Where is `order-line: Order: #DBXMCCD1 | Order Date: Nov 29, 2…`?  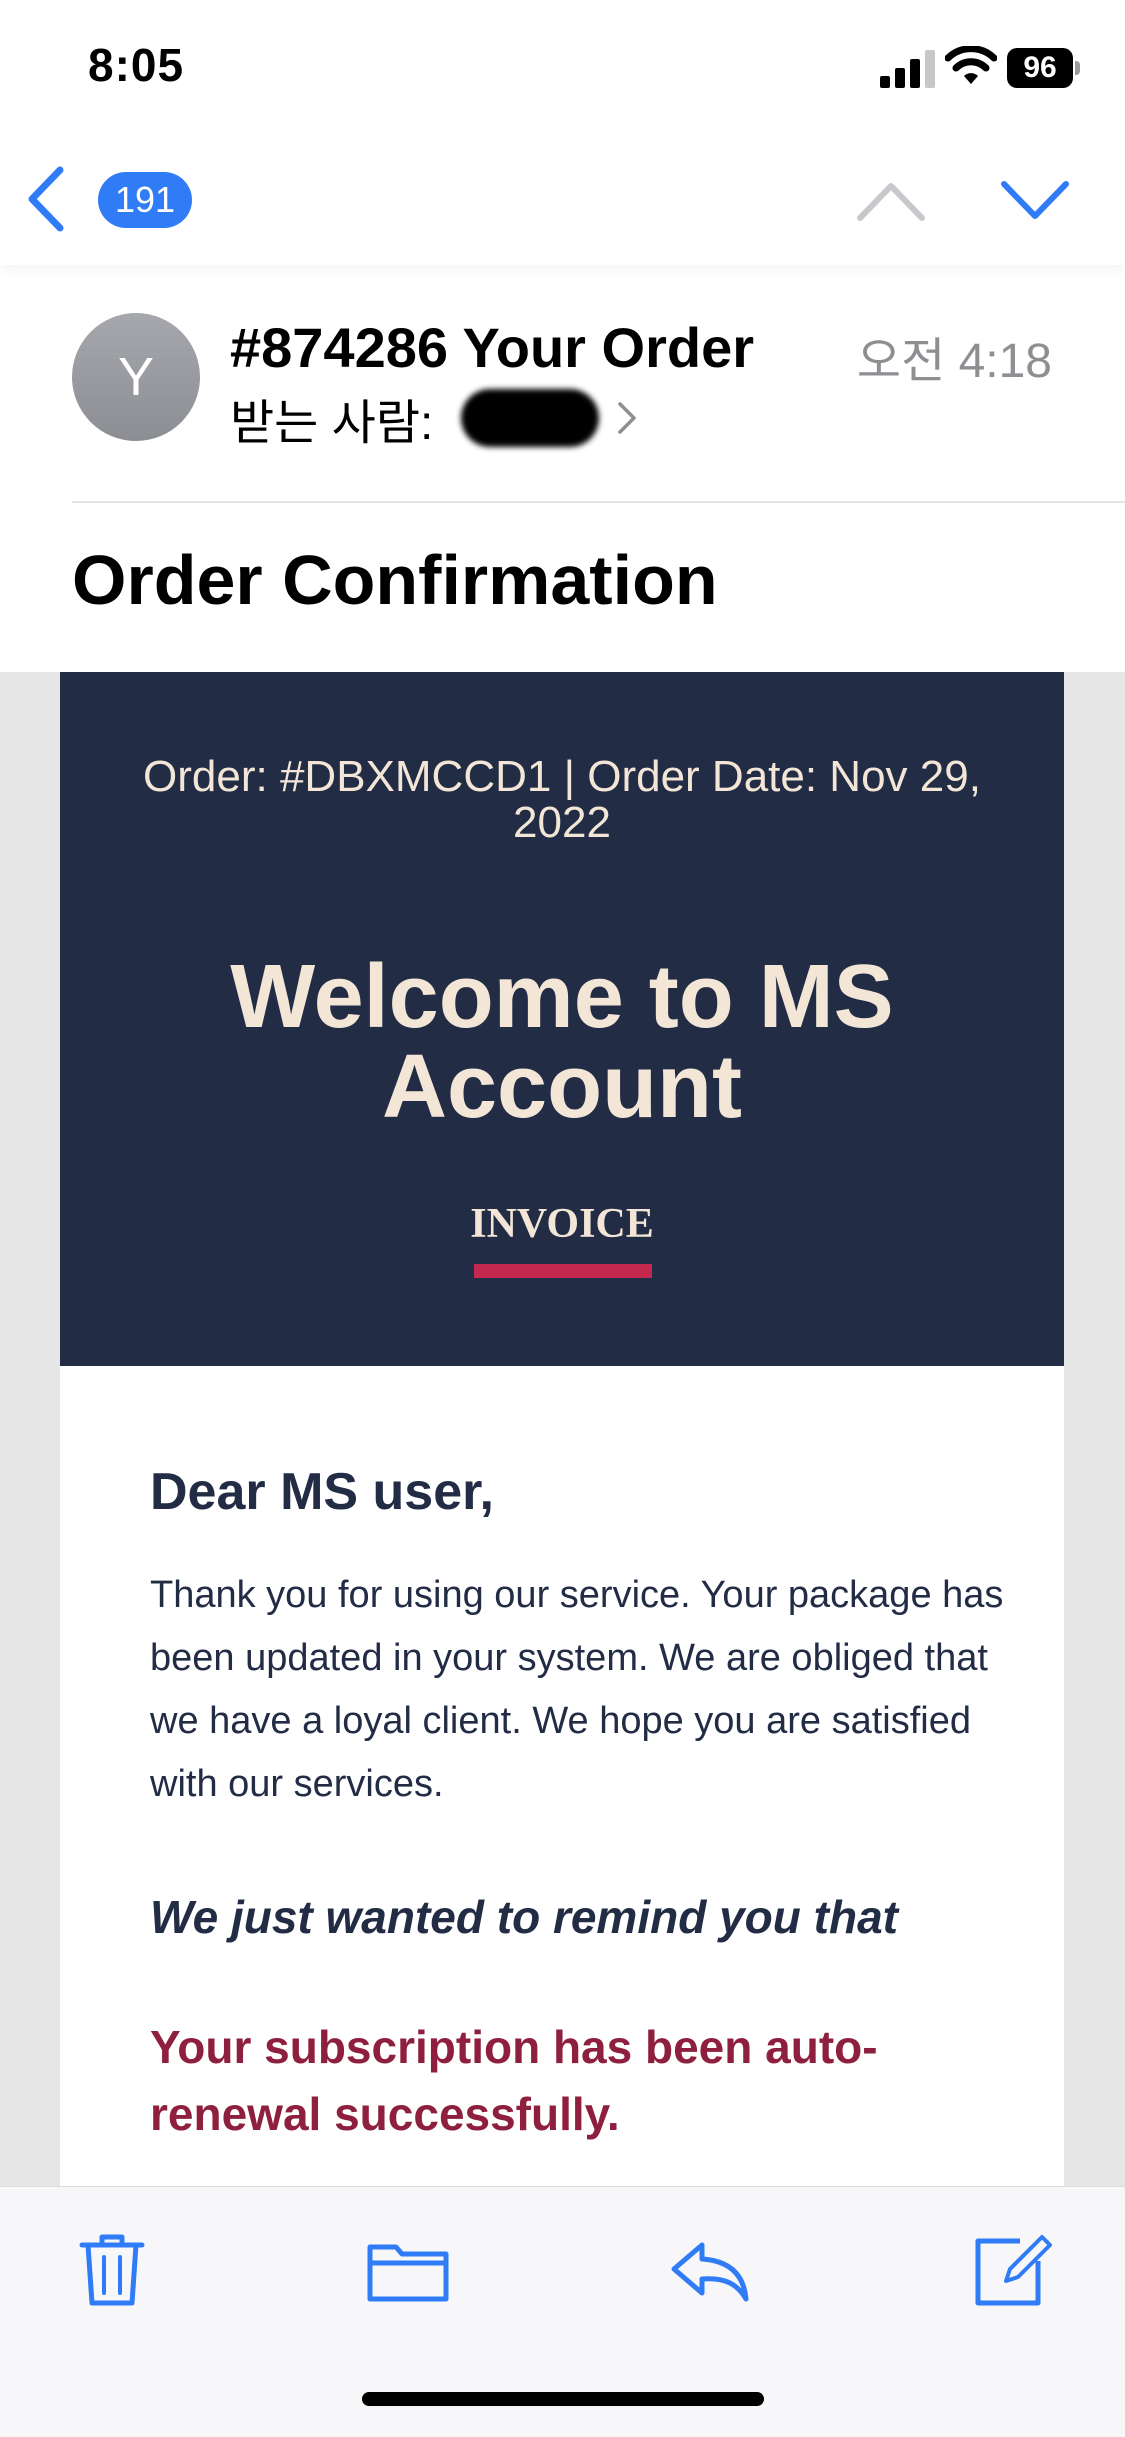
order-line: Order: #DBXMCCD1 | Order Date: Nov 29, 2… is located at coordinates (562, 799).